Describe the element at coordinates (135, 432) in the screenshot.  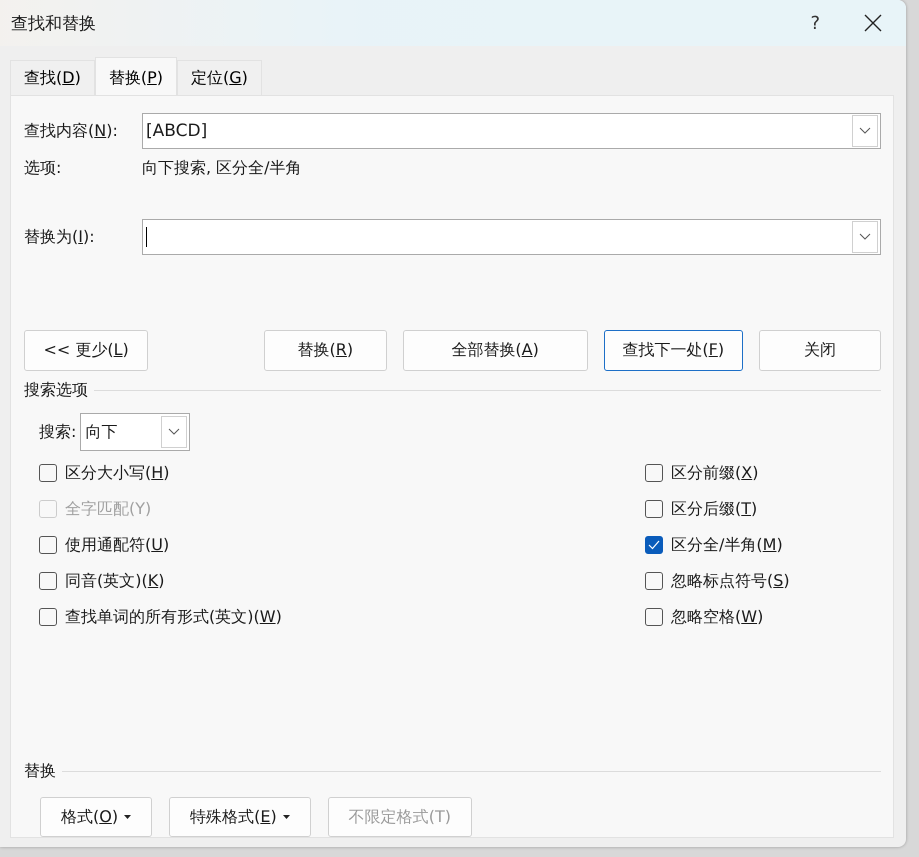
I see `direction-dropdown: 向下` at that location.